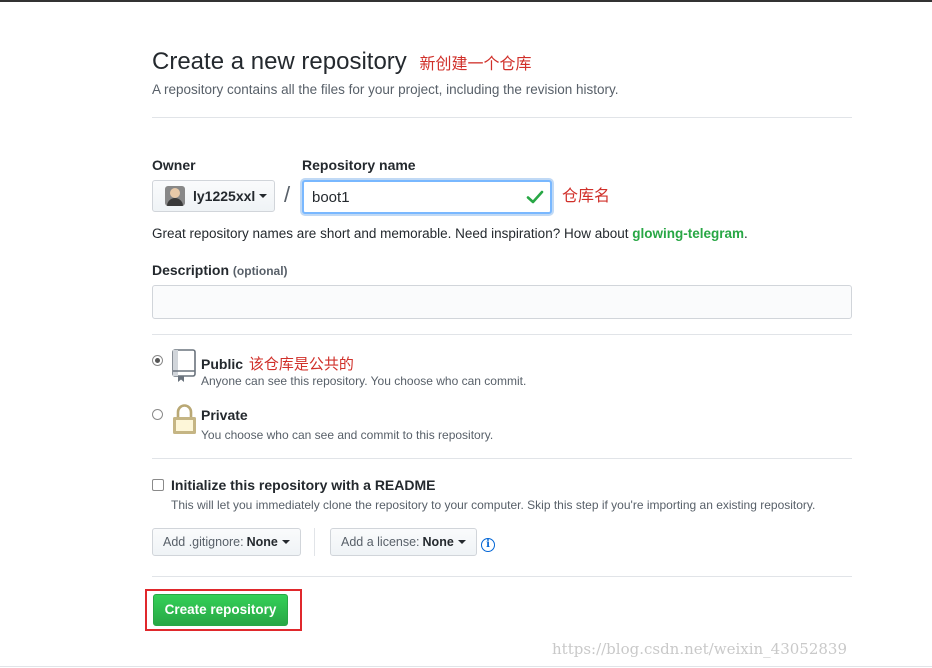 This screenshot has width=932, height=668. I want to click on select-separator, so click(314, 542).